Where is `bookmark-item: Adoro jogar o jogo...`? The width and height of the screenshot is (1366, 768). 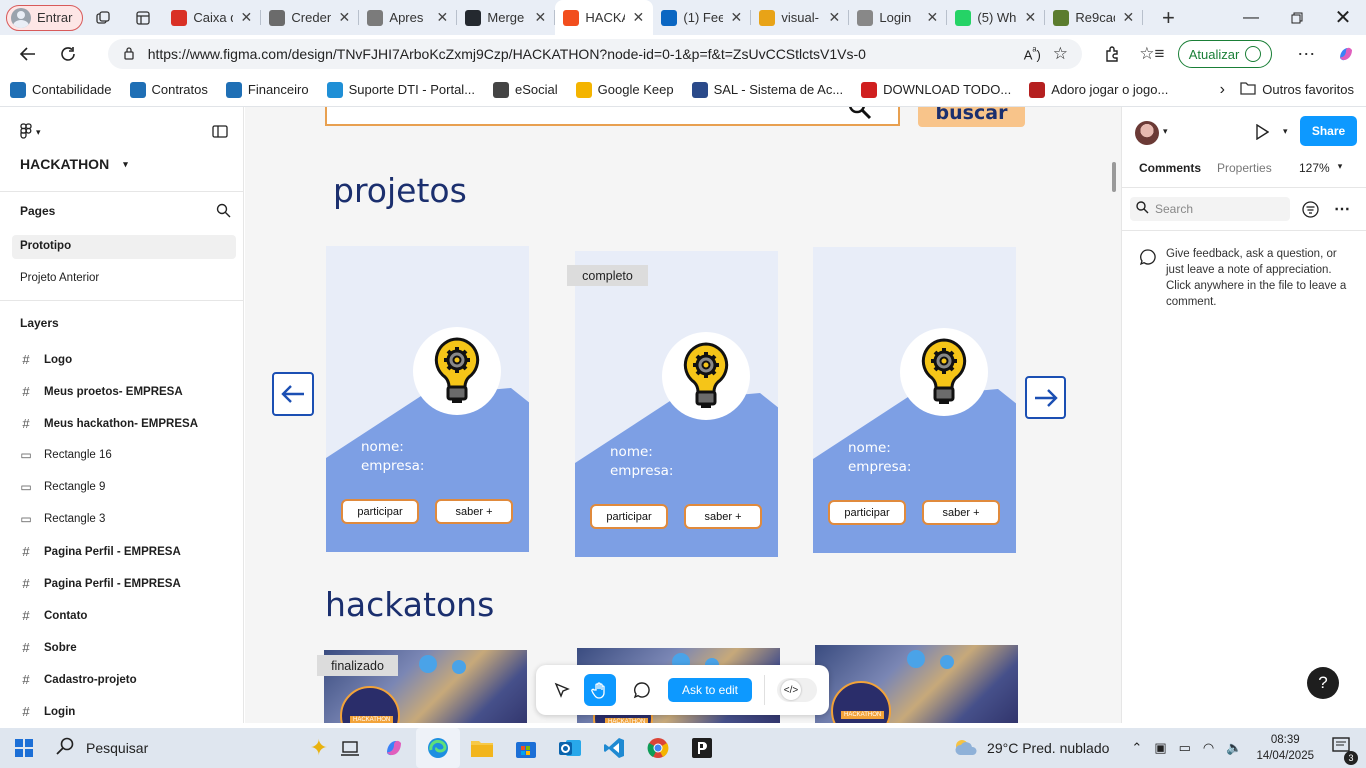
bookmark-item: Adoro jogar o jogo... is located at coordinates (1098, 89).